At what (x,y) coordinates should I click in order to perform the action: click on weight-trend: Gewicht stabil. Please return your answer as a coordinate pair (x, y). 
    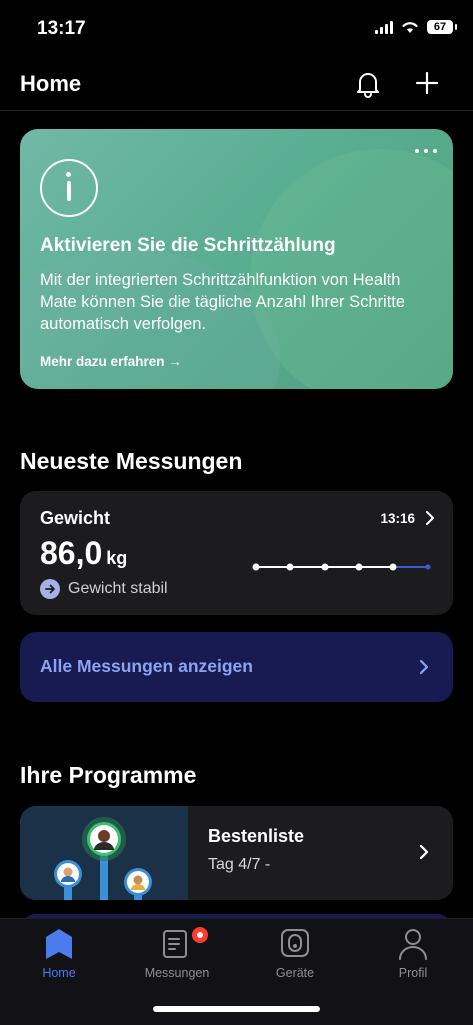
    Looking at the image, I should click on (104, 589).